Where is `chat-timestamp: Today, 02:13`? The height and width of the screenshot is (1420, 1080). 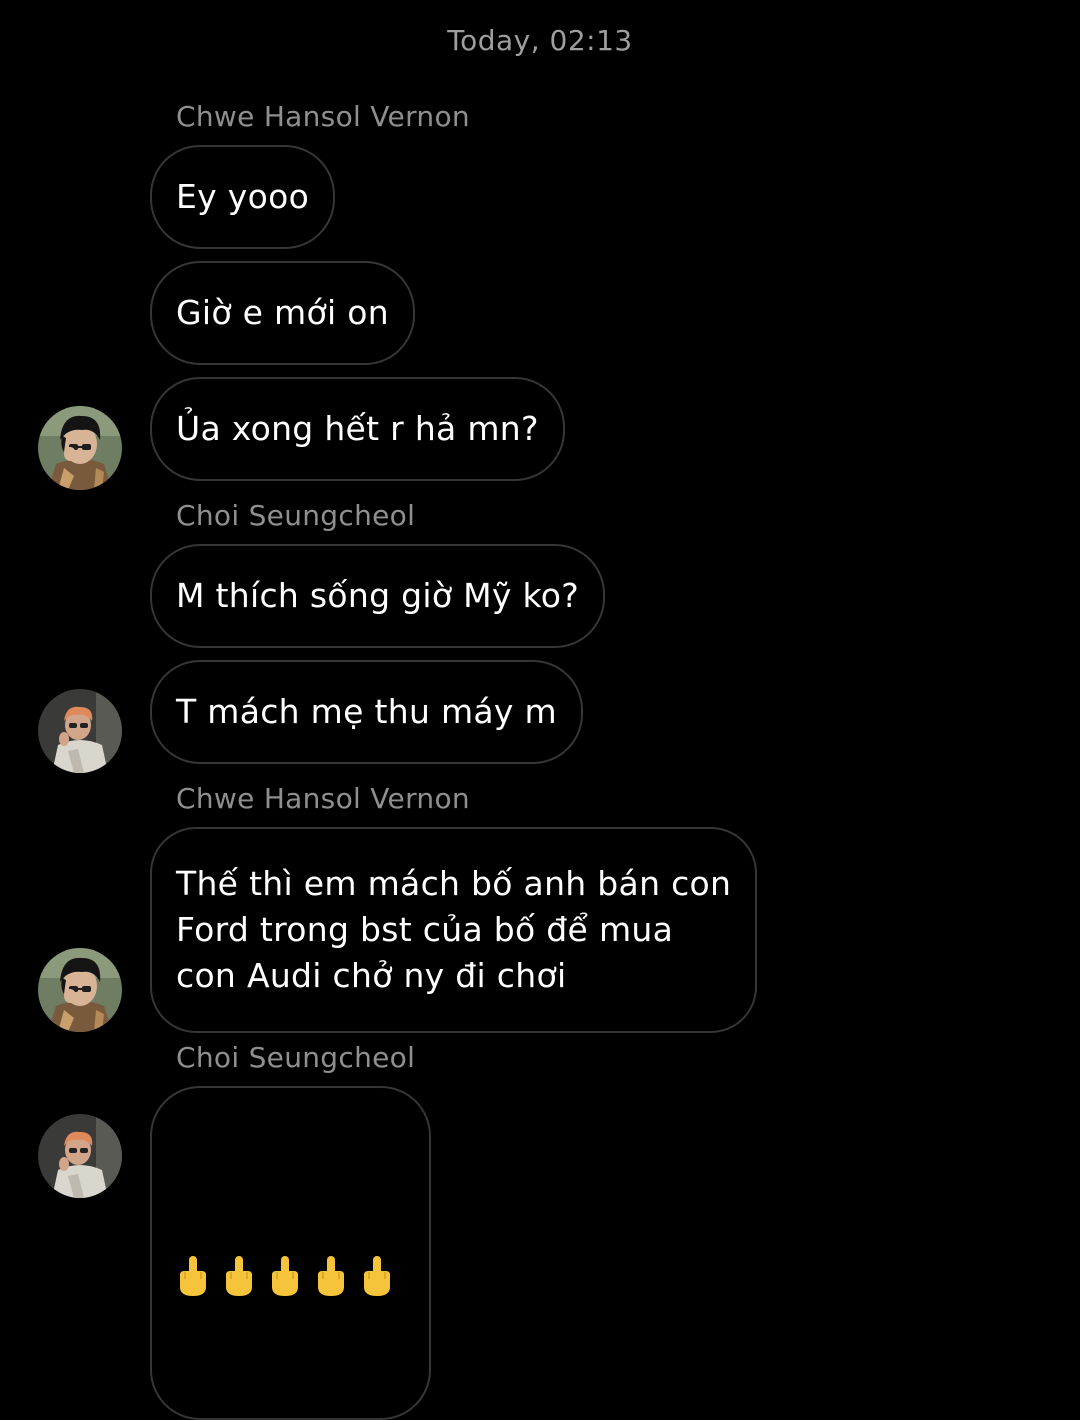 chat-timestamp: Today, 02:13 is located at coordinates (540, 40).